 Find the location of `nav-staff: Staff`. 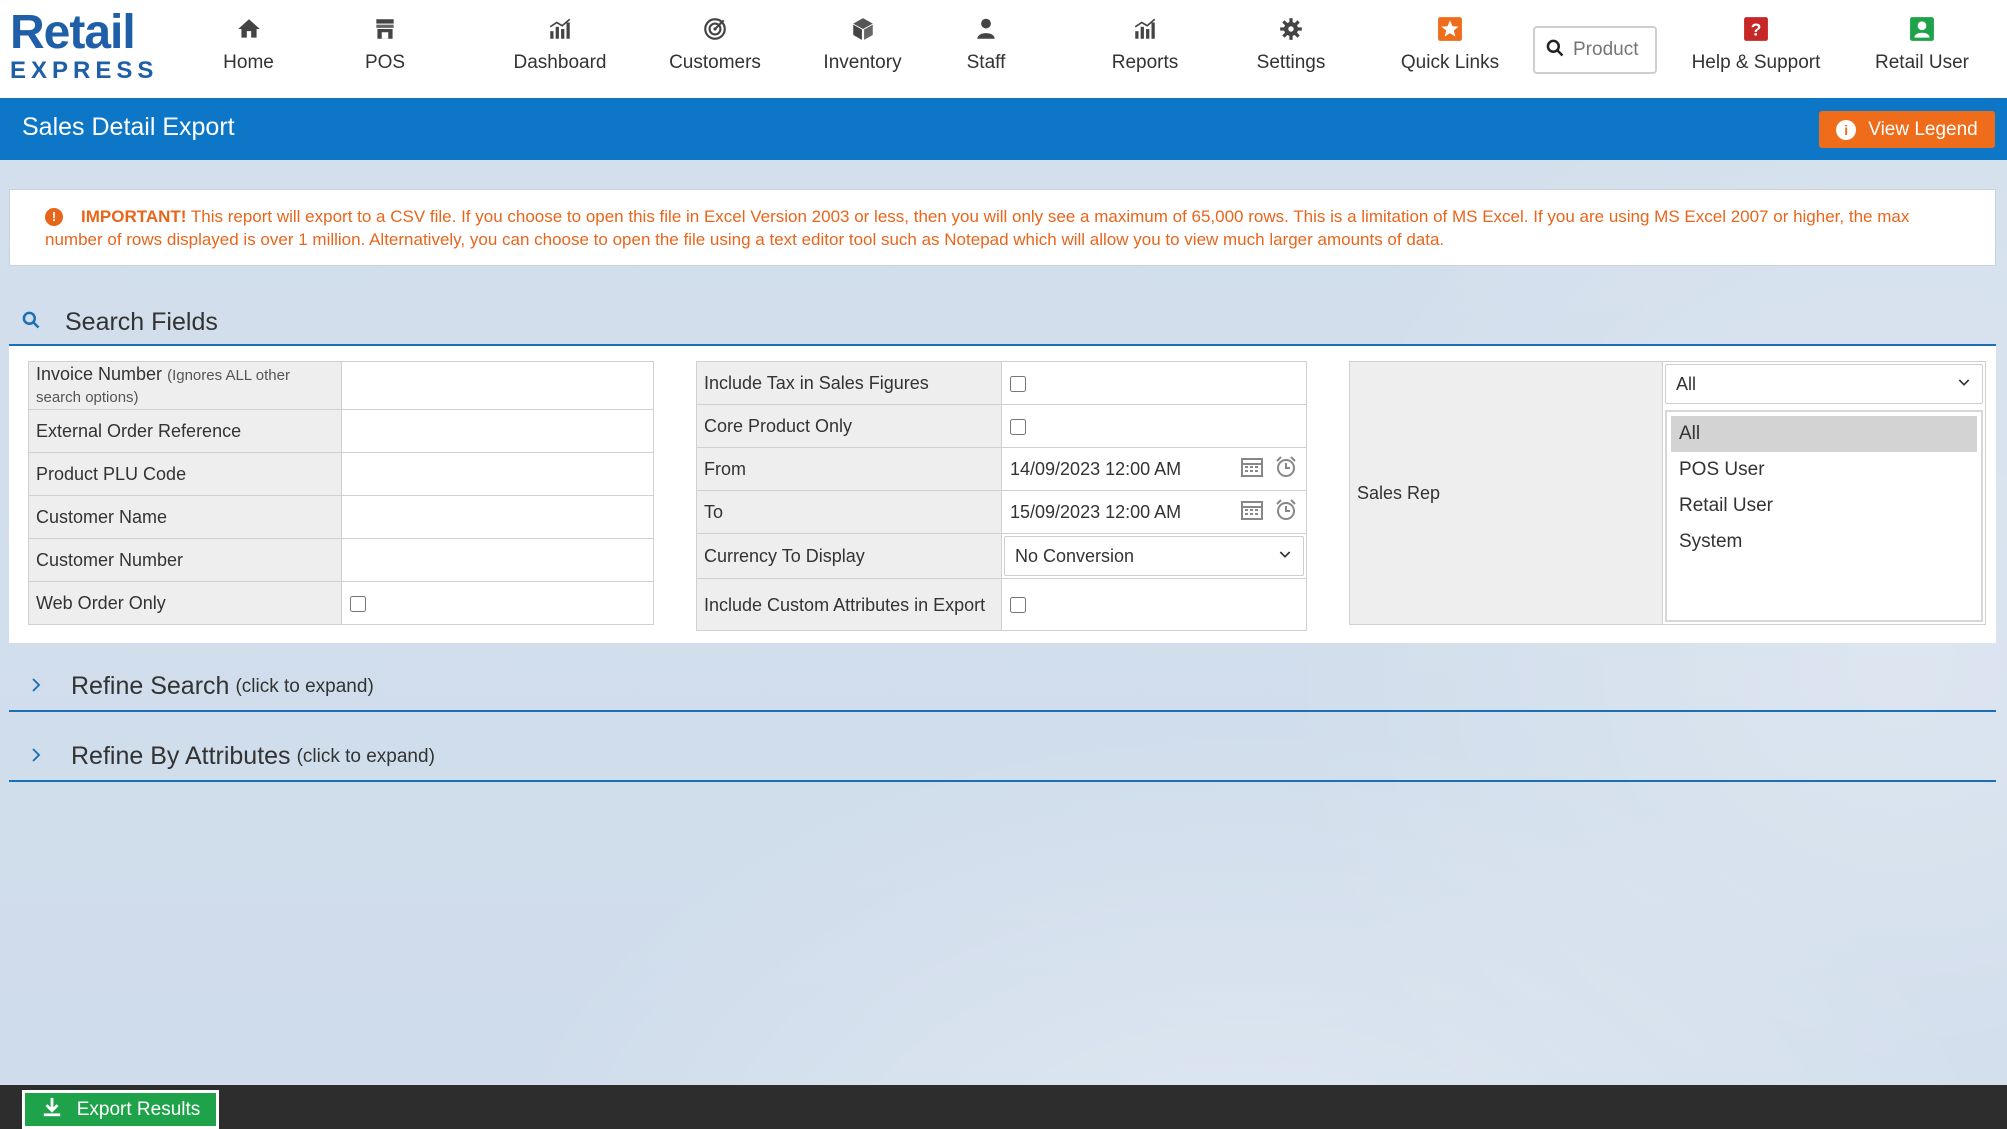

nav-staff: Staff is located at coordinates (986, 49).